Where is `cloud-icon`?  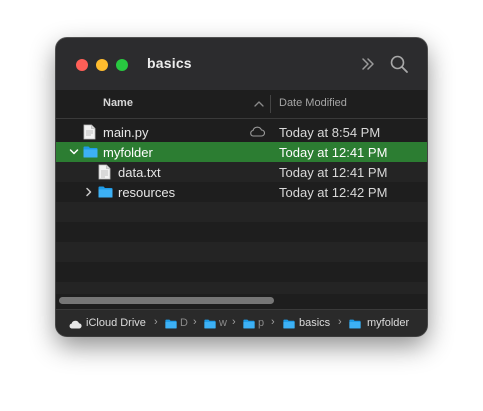
cloud-icon is located at coordinates (75, 324).